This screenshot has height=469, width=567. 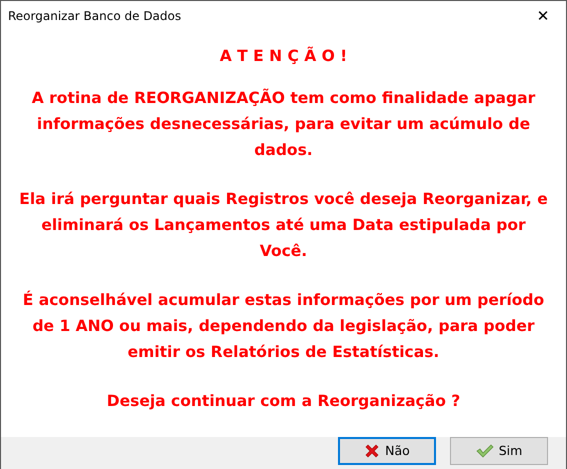 What do you see at coordinates (283, 401) in the screenshot?
I see `question-text: Deseja continuar com a Reorganização ?` at bounding box center [283, 401].